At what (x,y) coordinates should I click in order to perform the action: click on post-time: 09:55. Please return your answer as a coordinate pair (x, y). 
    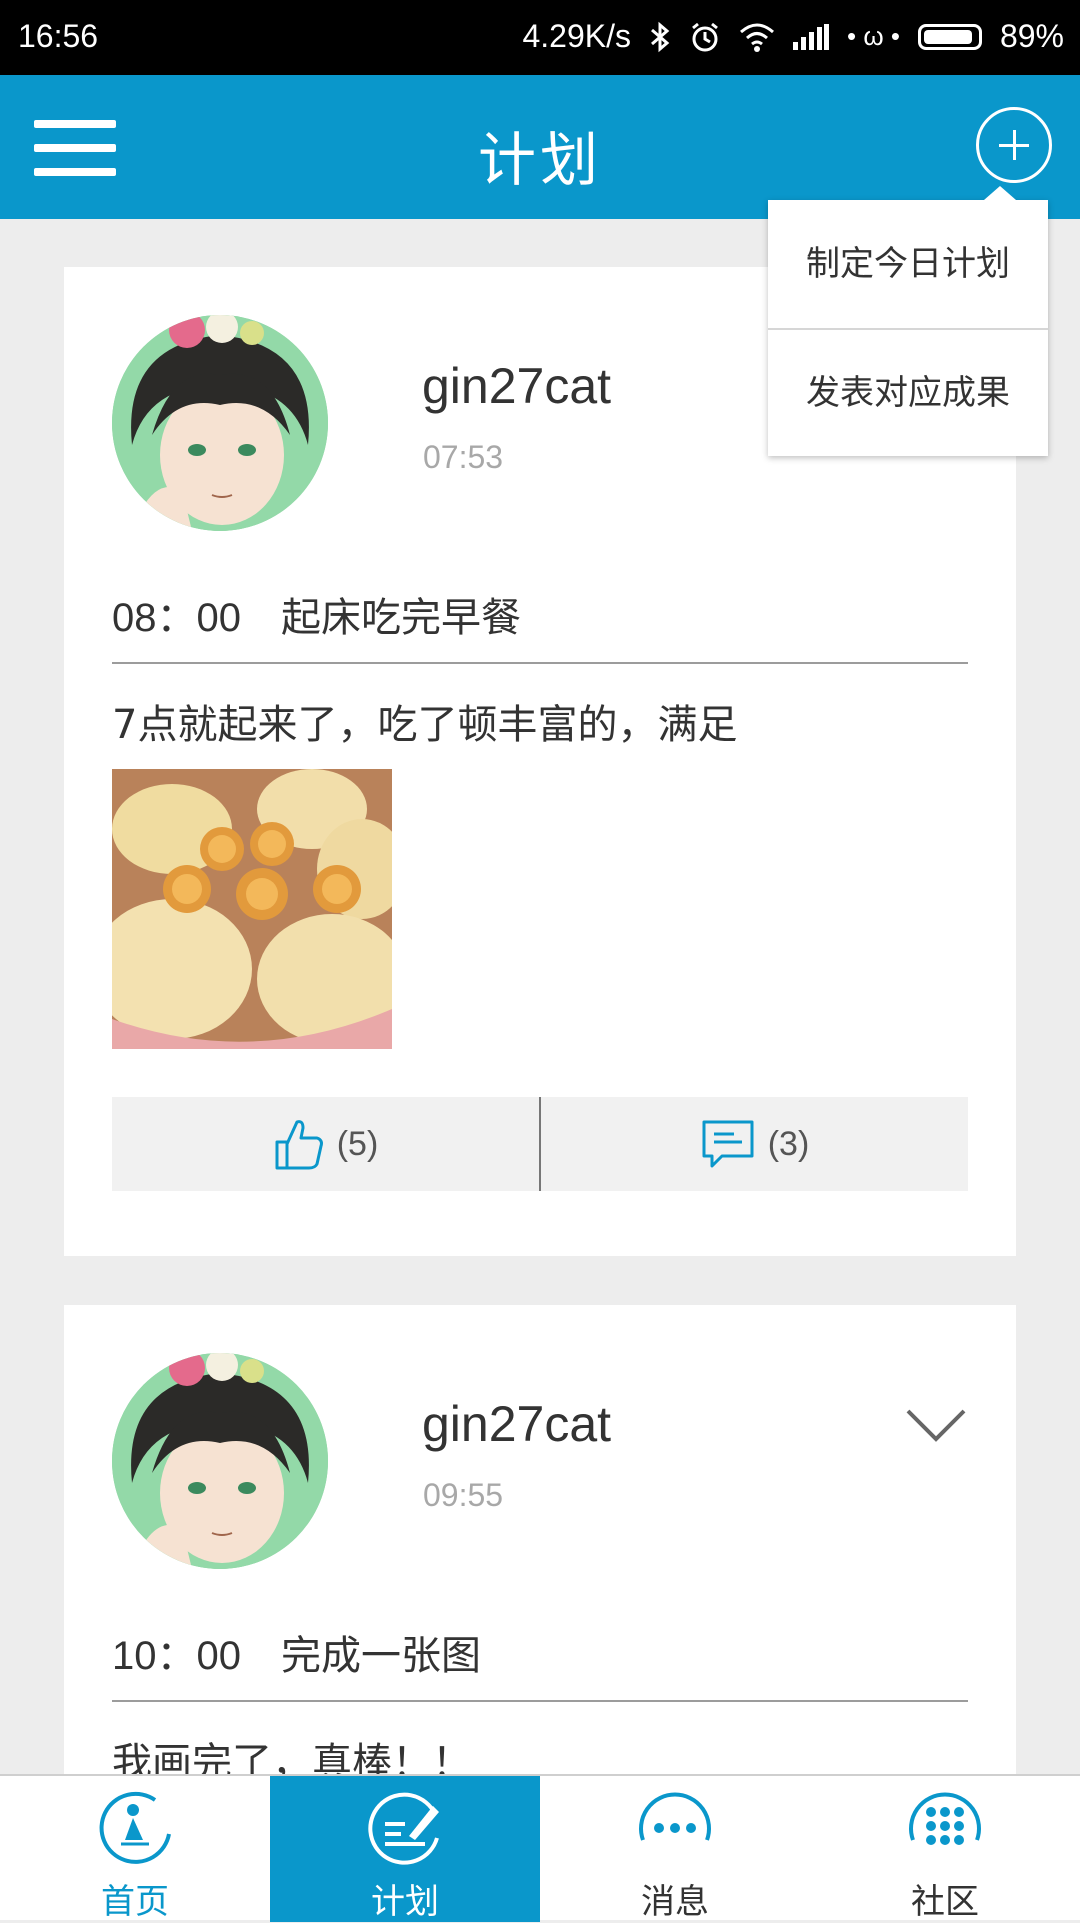
    Looking at the image, I should click on (463, 1495).